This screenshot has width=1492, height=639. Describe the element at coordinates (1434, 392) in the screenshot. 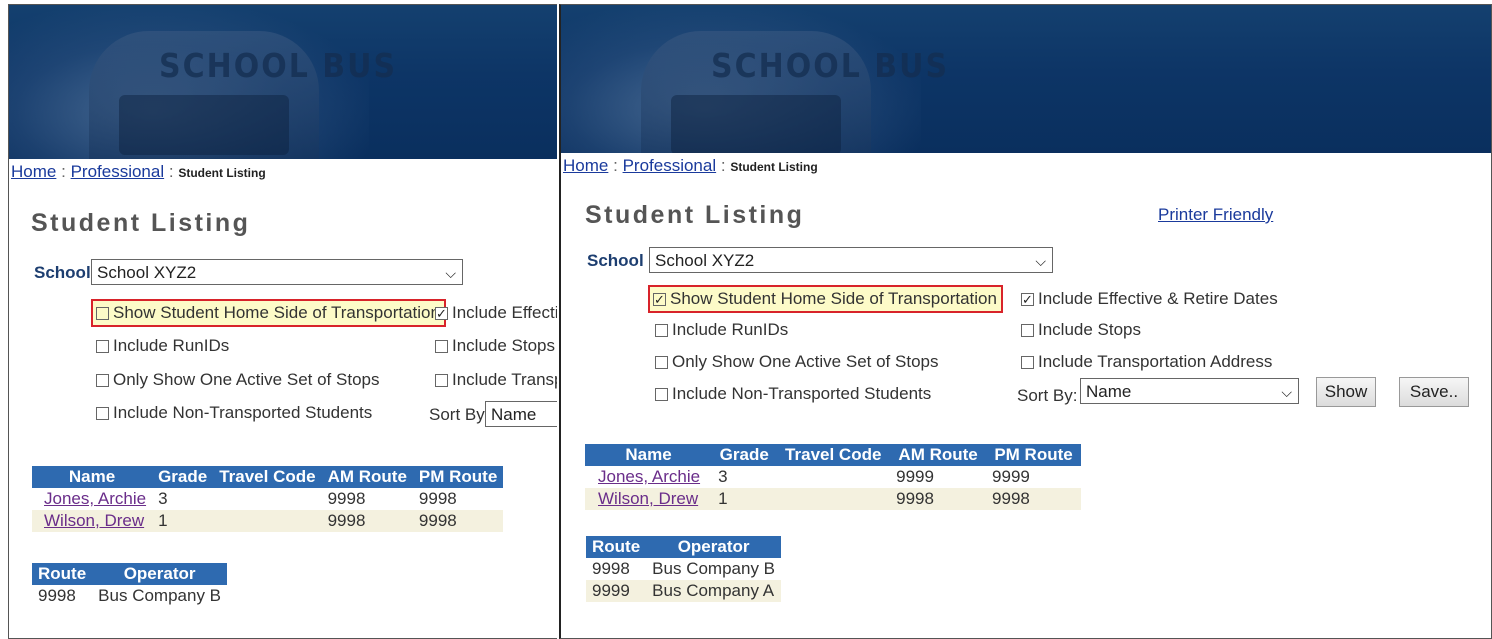

I see `save-button: Save..` at that location.